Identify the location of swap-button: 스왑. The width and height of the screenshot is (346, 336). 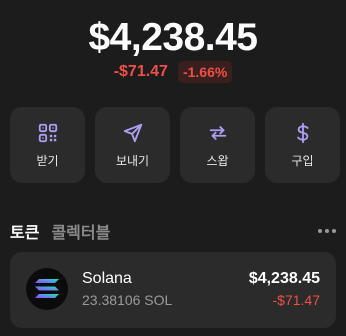
(217, 145).